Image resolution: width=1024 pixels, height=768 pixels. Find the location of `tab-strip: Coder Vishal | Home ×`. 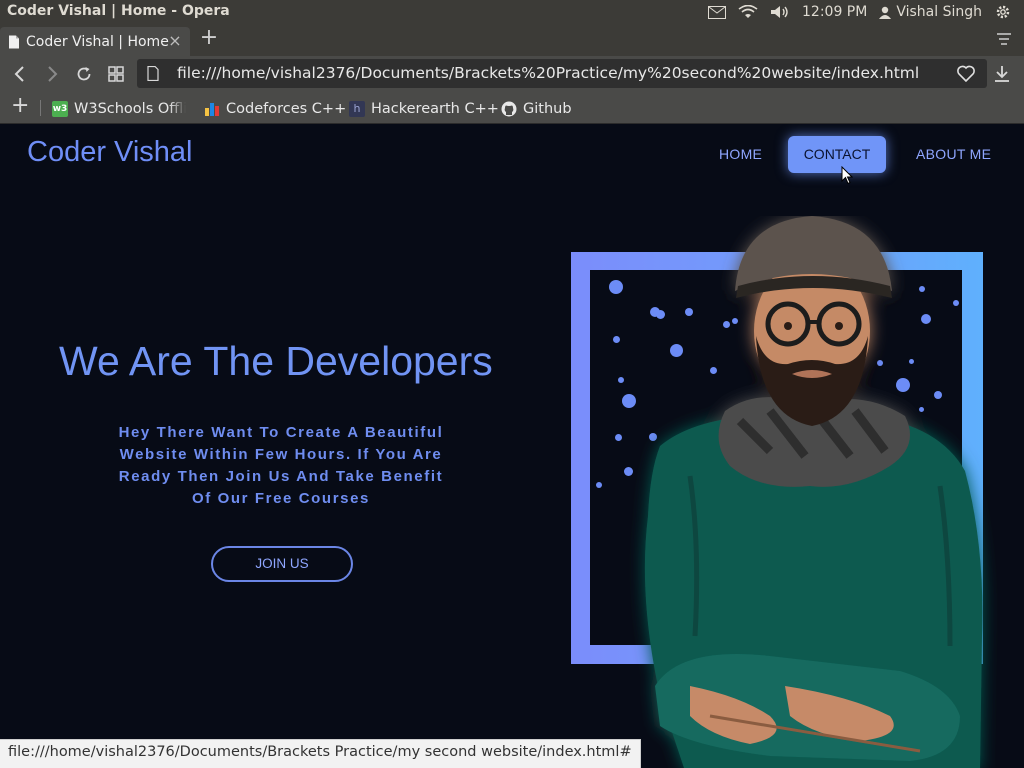

tab-strip: Coder Vishal | Home × is located at coordinates (512, 40).